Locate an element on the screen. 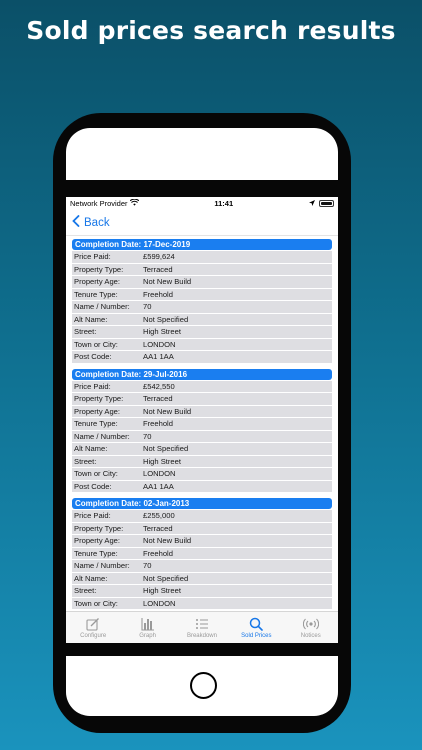 The width and height of the screenshot is (422, 750). tab-label: Configure is located at coordinates (93, 635).